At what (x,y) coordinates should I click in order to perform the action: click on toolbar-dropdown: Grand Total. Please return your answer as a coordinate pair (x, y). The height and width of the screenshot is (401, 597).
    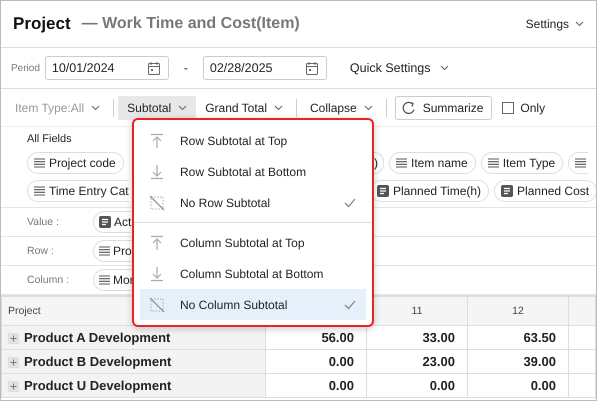
    Looking at the image, I should click on (244, 108).